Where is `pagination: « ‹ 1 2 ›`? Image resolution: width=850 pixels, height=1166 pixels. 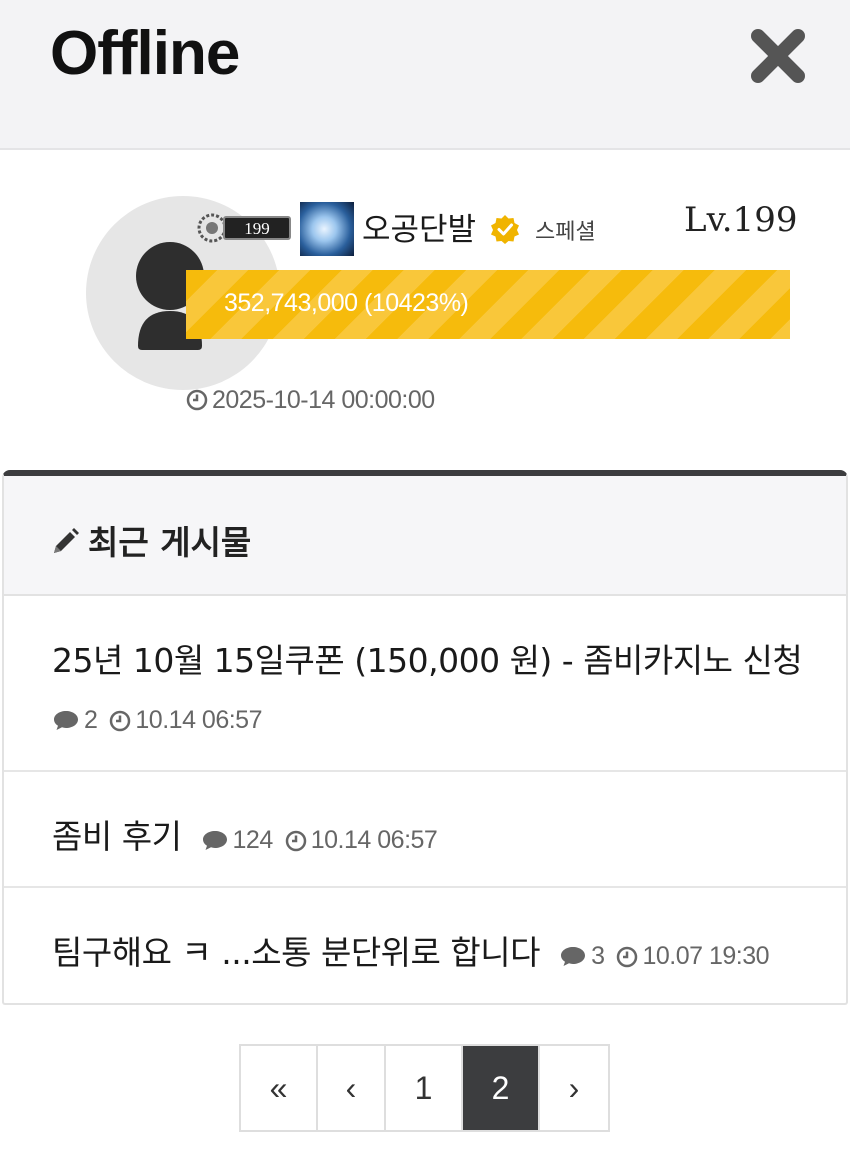
pagination: « ‹ 1 2 › is located at coordinates (424, 1088).